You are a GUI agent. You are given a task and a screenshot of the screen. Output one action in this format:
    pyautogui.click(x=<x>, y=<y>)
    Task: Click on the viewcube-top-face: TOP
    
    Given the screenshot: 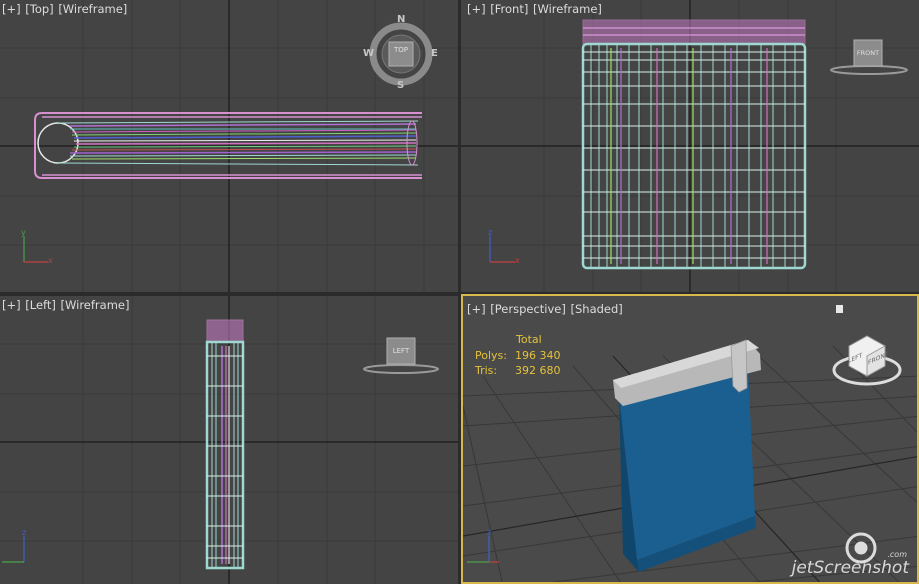 What is the action you would take?
    pyautogui.click(x=401, y=50)
    